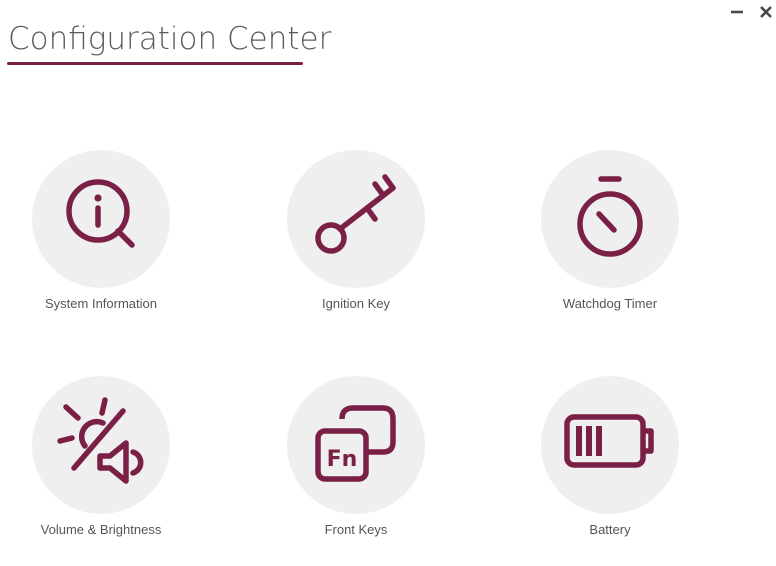  I want to click on close-button, so click(765, 12).